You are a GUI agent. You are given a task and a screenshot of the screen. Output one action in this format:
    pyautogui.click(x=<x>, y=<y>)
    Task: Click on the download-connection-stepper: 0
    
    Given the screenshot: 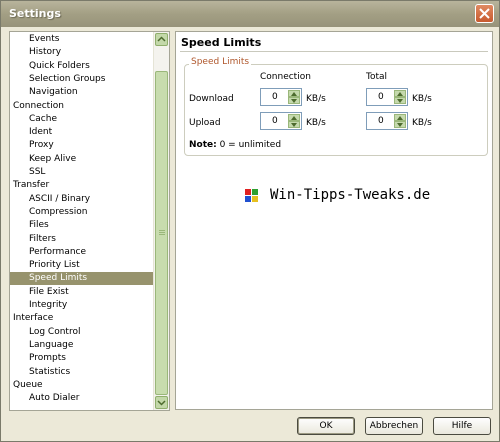 What is the action you would take?
    pyautogui.click(x=281, y=97)
    